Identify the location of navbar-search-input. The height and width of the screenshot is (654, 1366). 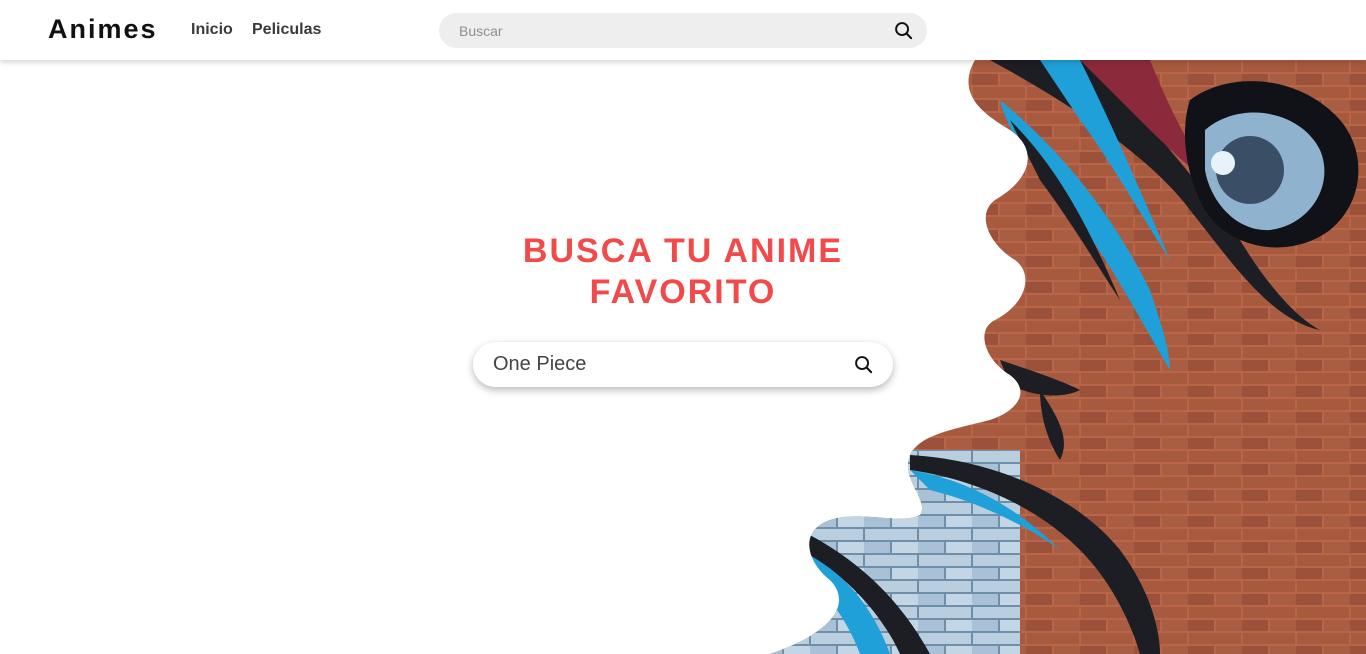
(669, 30).